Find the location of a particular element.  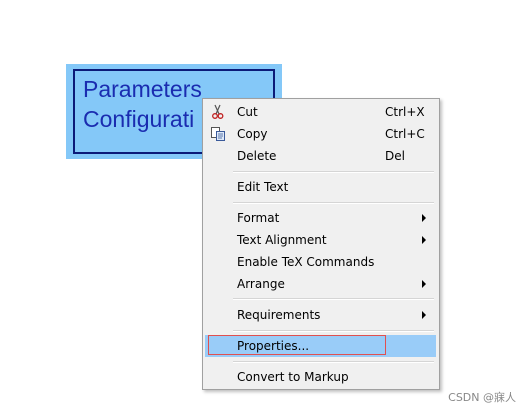

copy-icon is located at coordinates (218, 134).